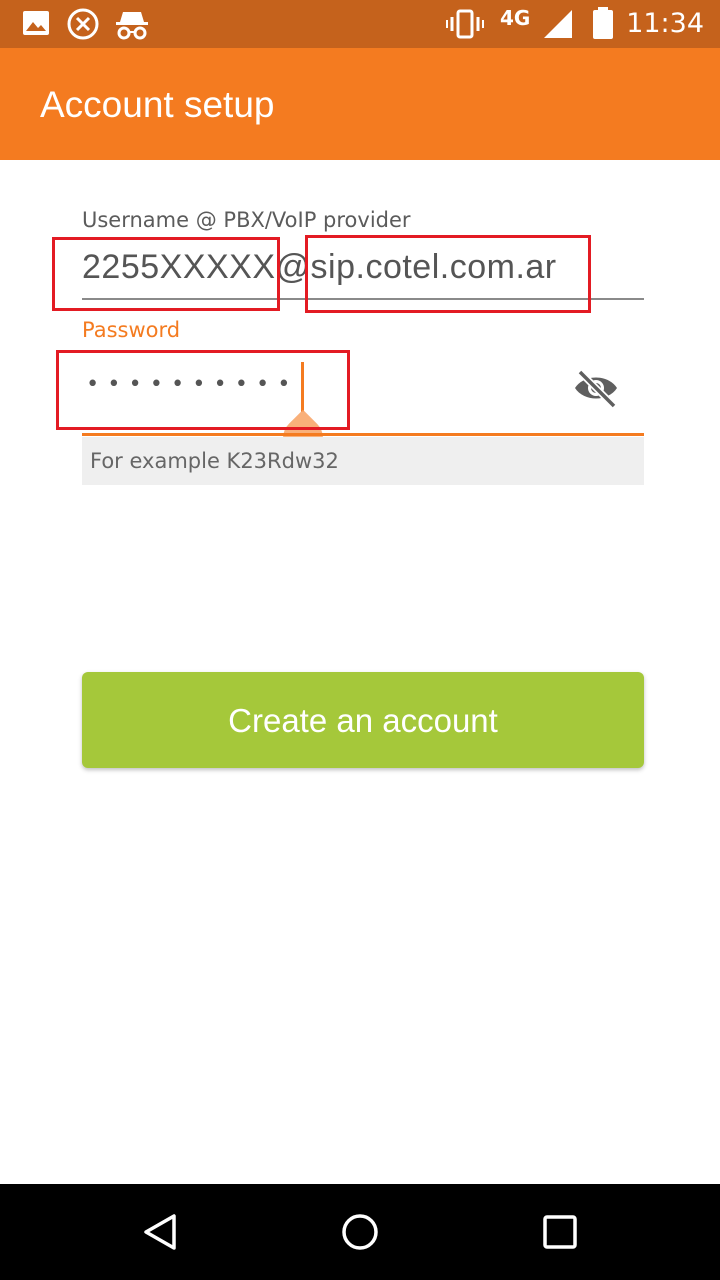  I want to click on password-hint-text: For example K23Rdw32, so click(214, 461).